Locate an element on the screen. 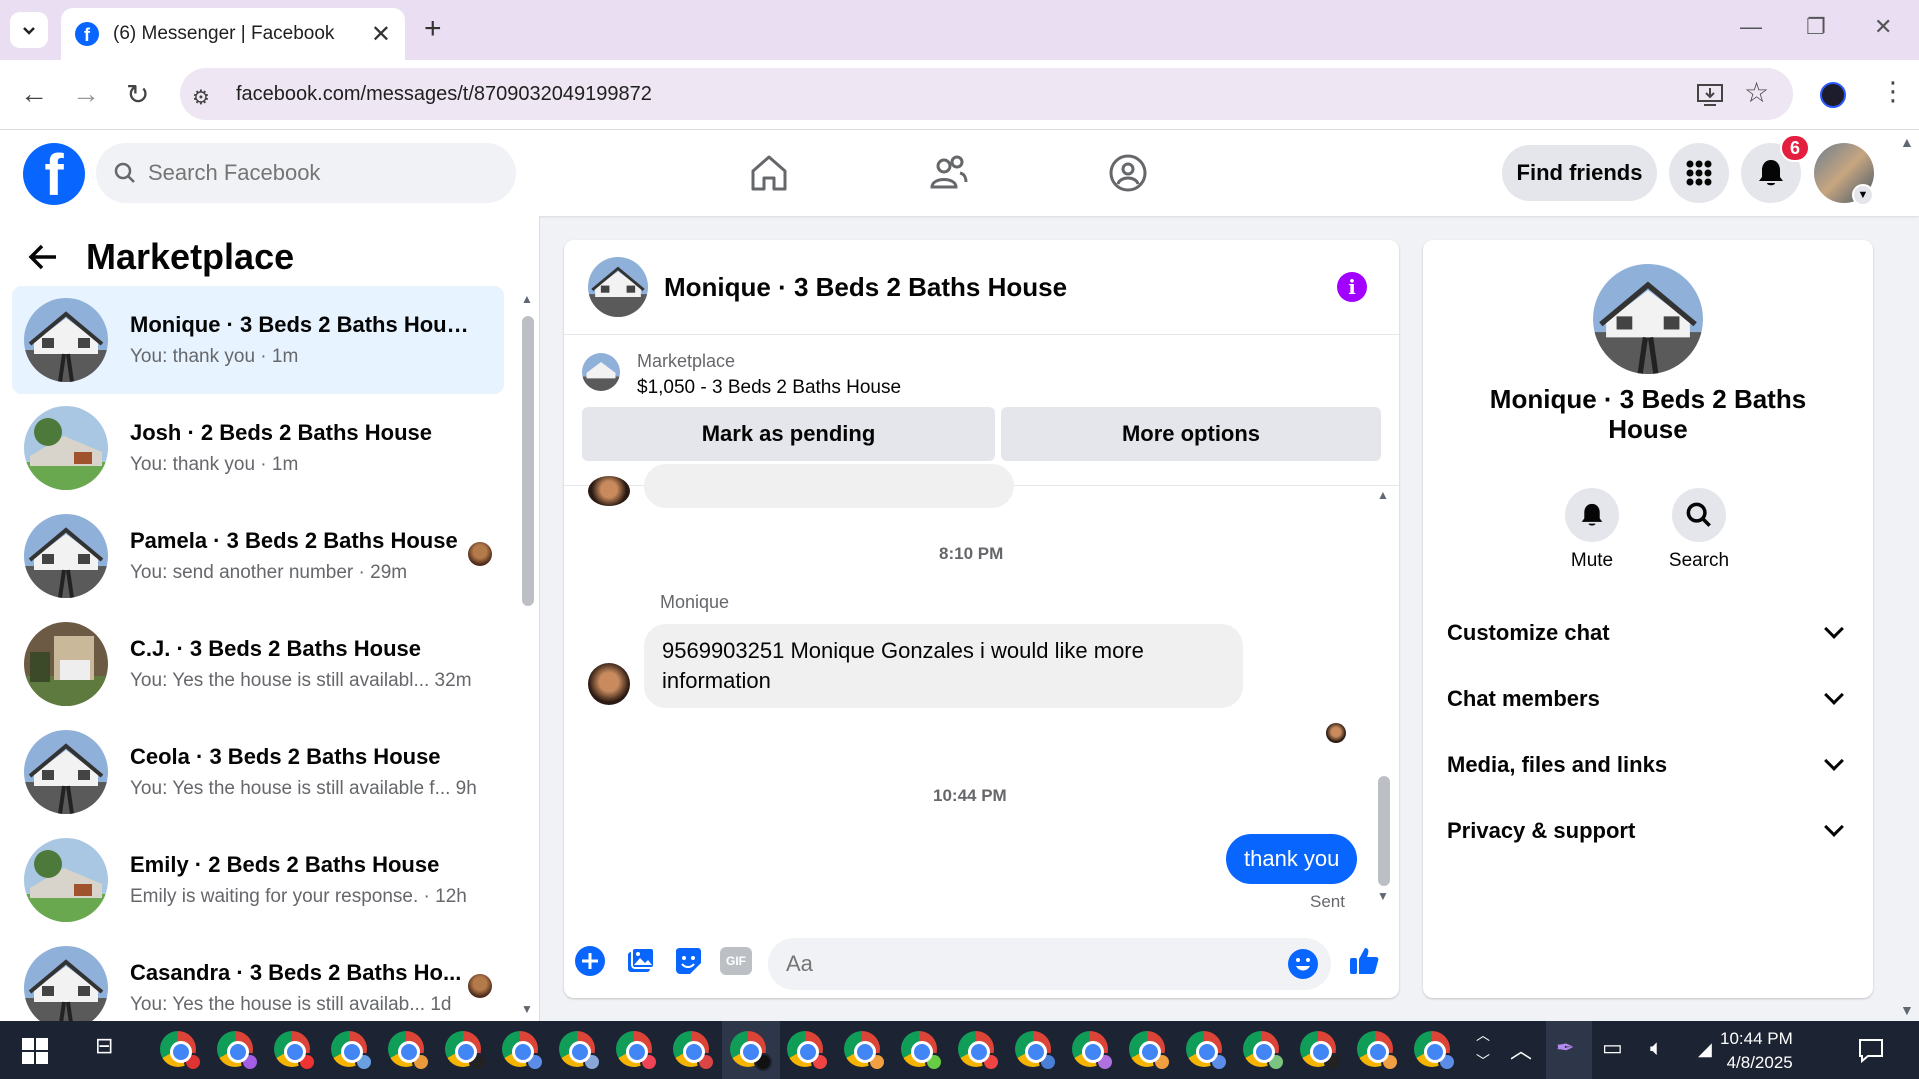 The width and height of the screenshot is (1919, 1079). emoji-icon is located at coordinates (1303, 964).